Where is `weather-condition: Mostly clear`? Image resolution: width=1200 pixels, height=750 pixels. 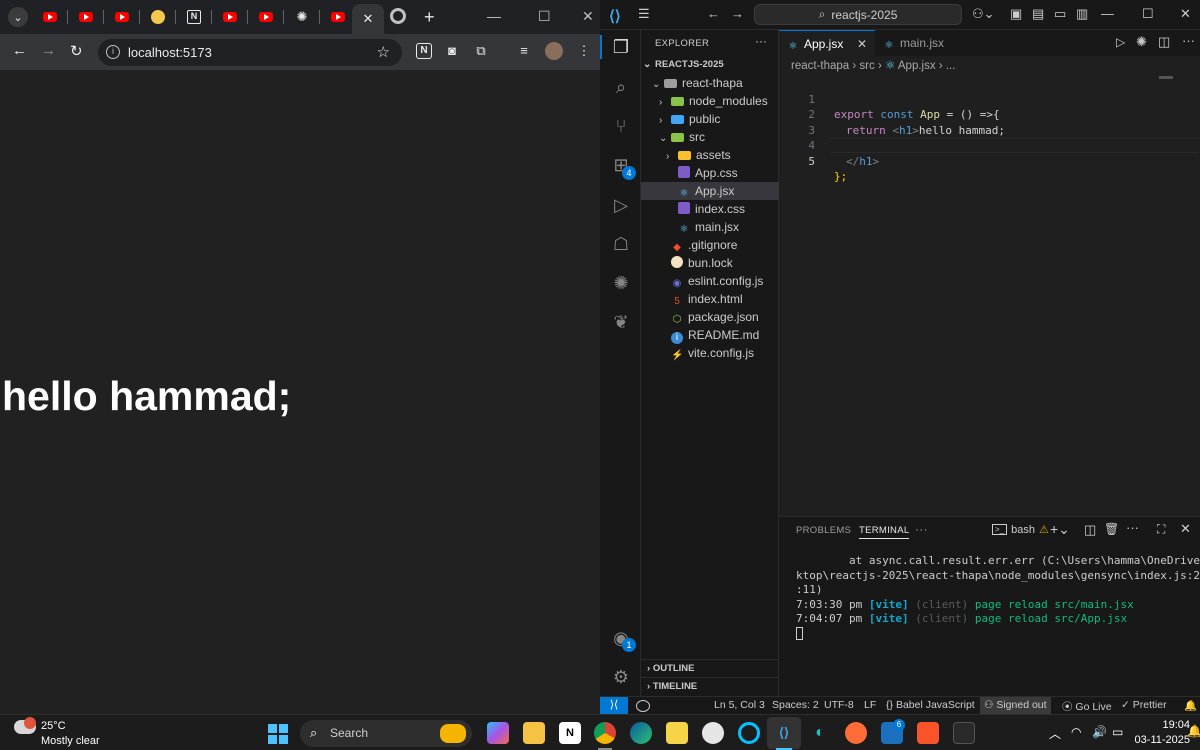
weather-condition: Mostly clear is located at coordinates (70, 741).